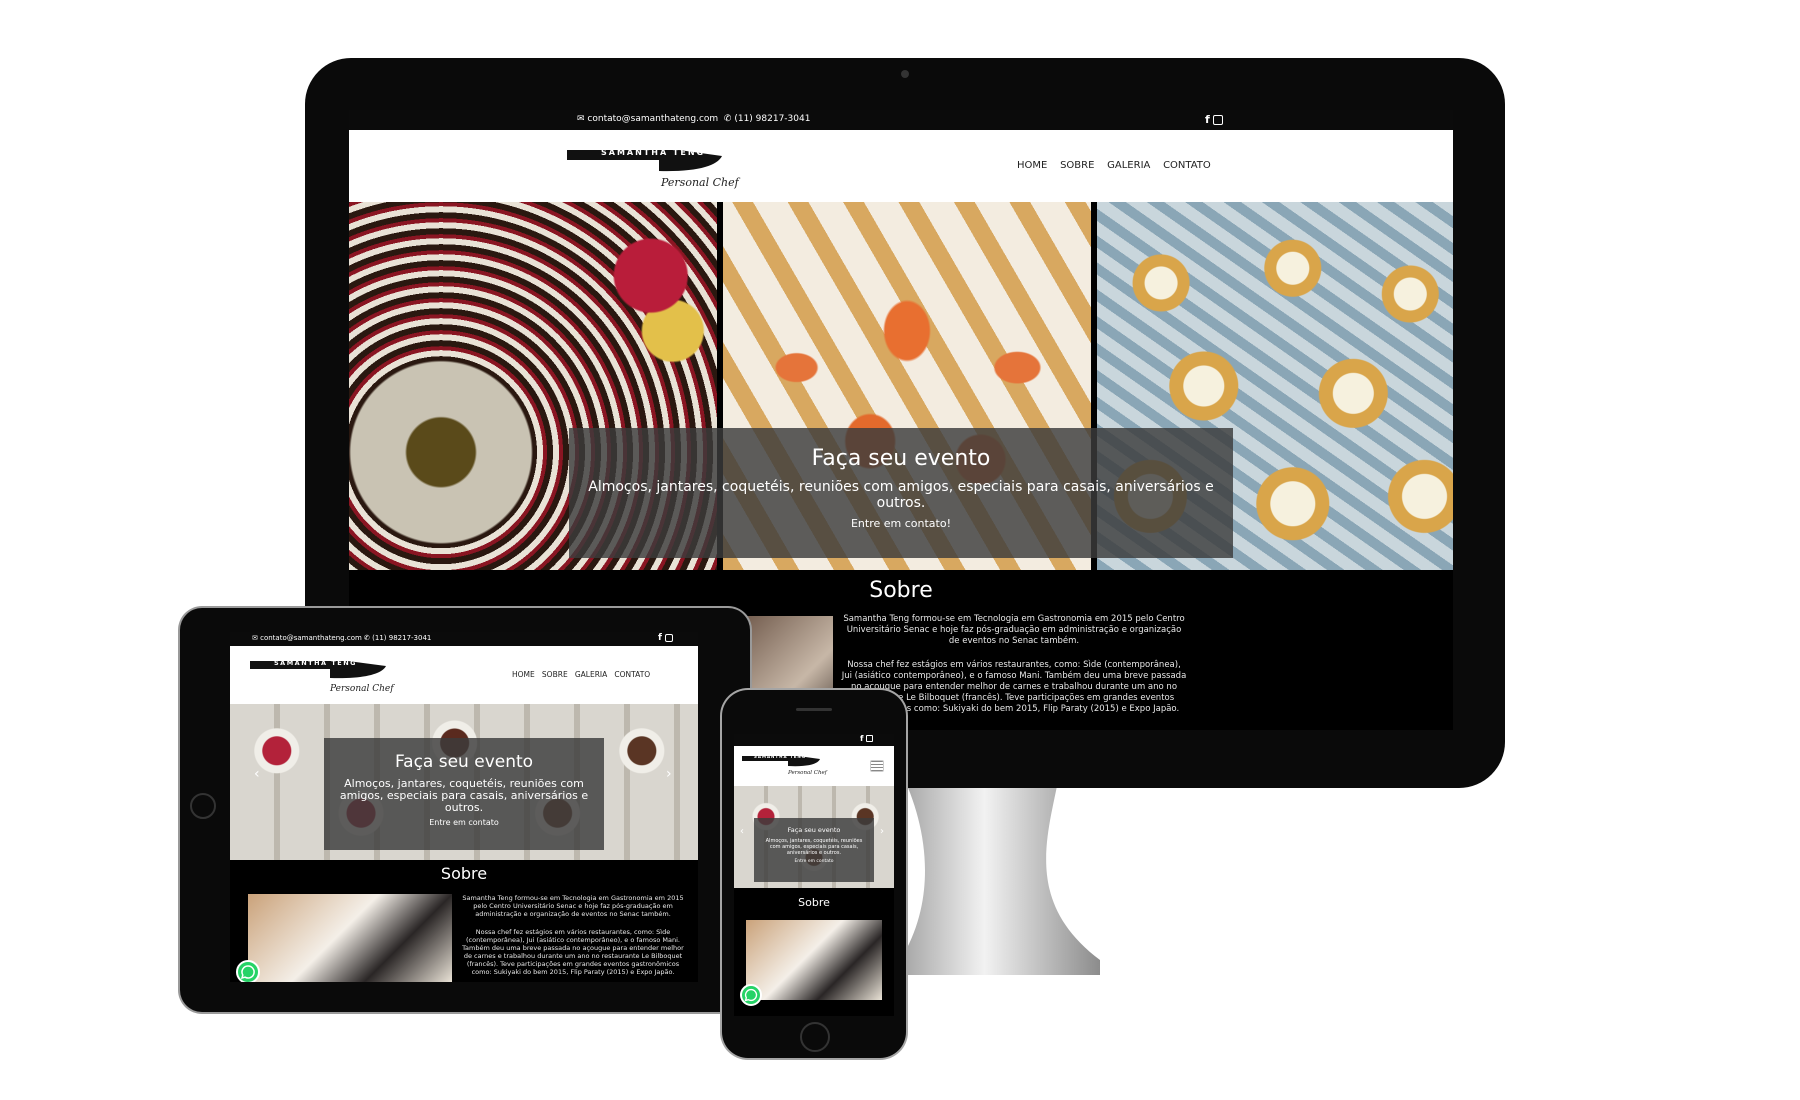 The height and width of the screenshot is (1100, 1800). Describe the element at coordinates (652, 119) in the screenshot. I see `email-link: contato@samanthateng.com` at that location.